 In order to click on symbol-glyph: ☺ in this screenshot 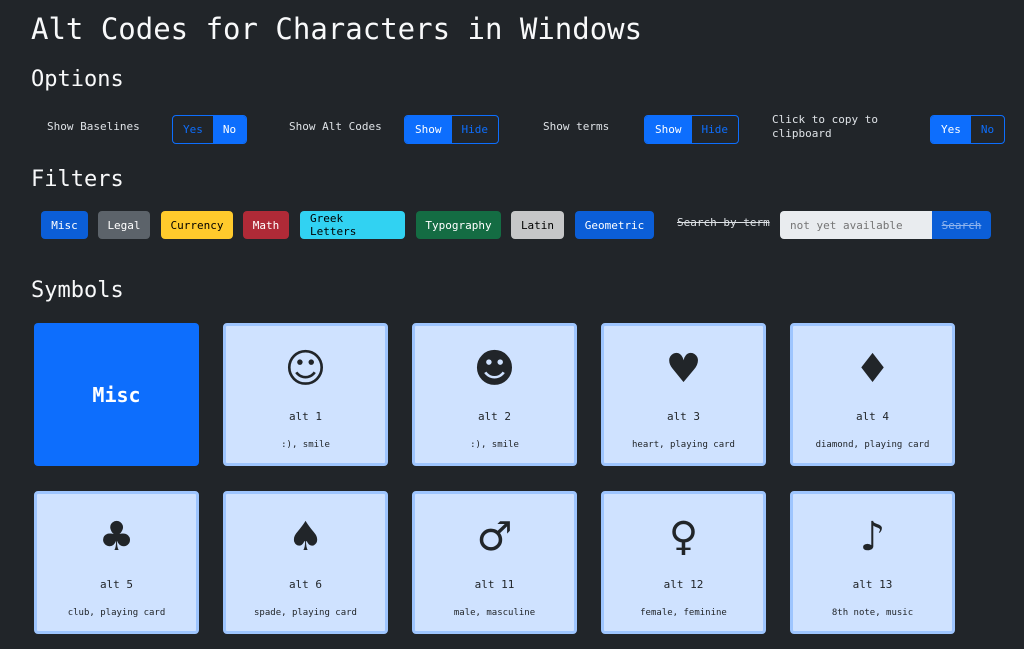, I will do `click(305, 369)`.